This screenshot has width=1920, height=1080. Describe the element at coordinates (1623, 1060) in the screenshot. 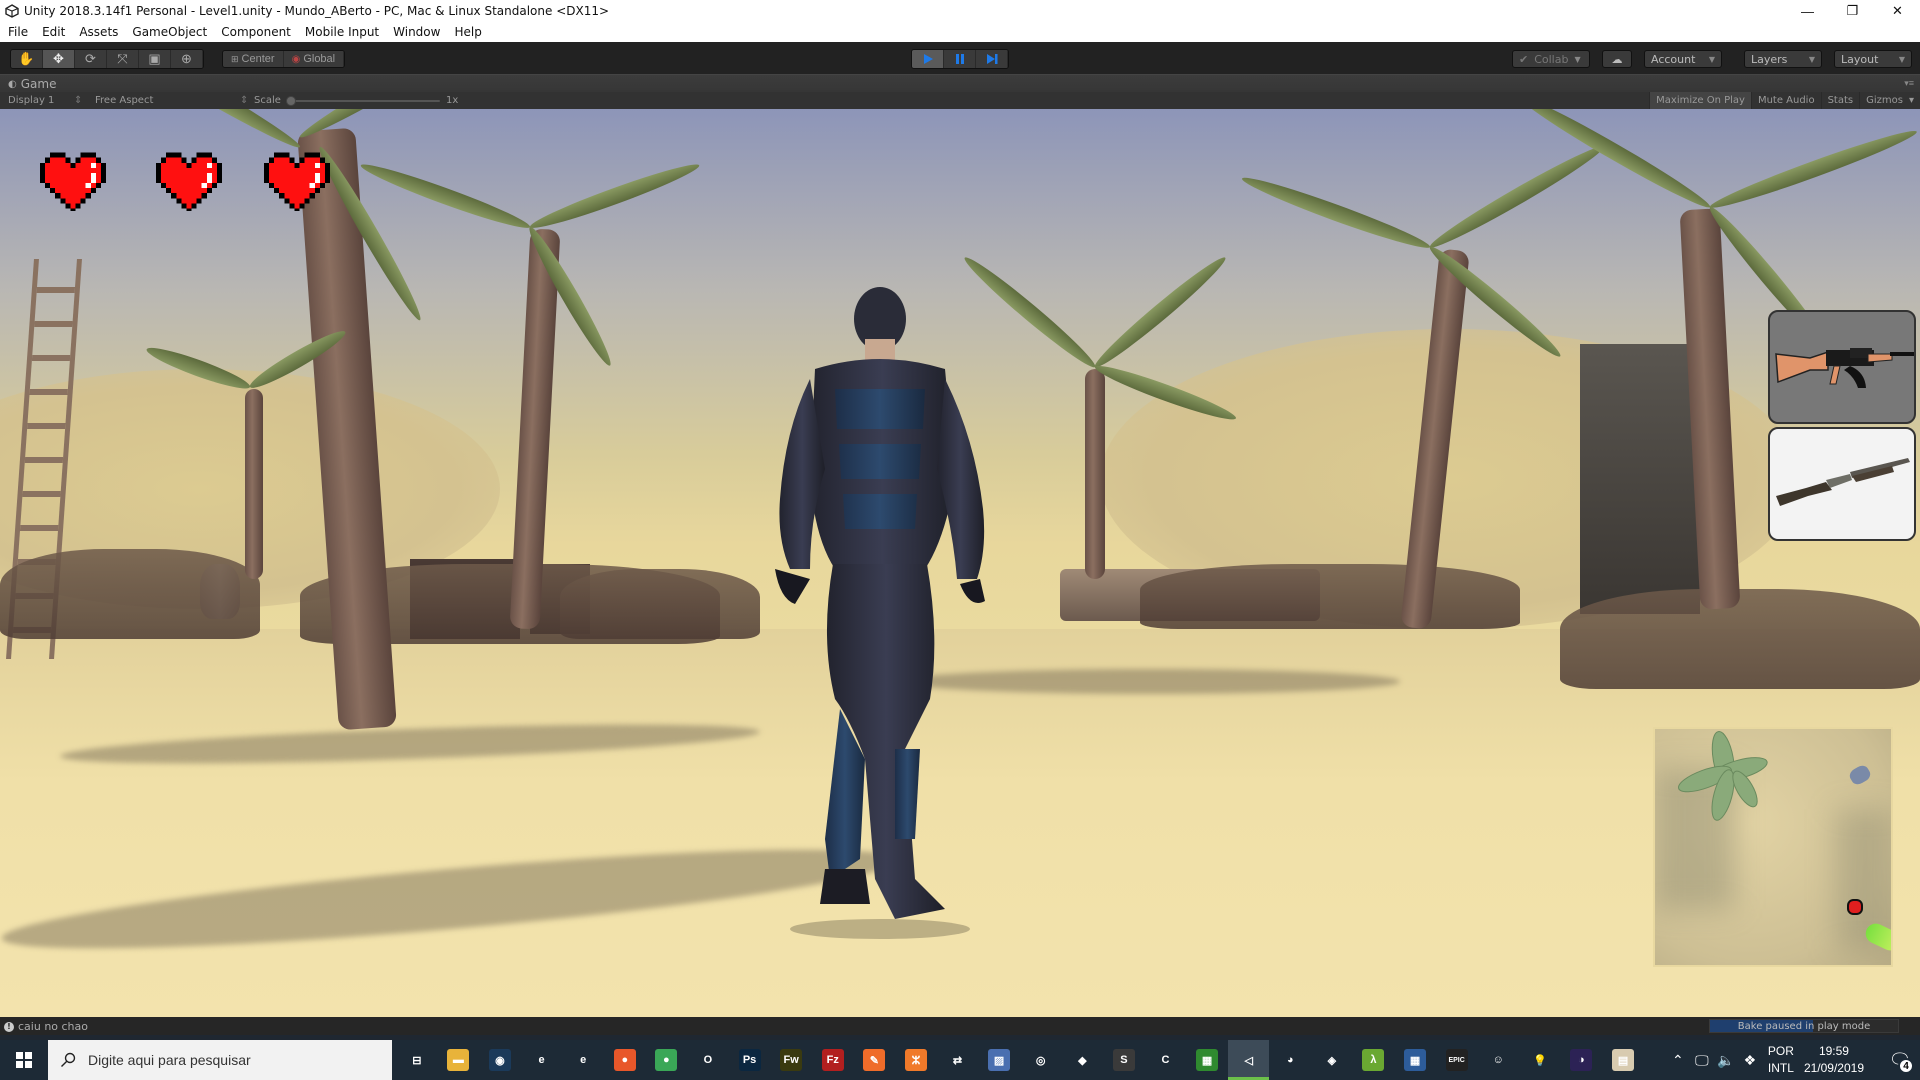

I see `taskbar-app-misc-app: ▤` at that location.